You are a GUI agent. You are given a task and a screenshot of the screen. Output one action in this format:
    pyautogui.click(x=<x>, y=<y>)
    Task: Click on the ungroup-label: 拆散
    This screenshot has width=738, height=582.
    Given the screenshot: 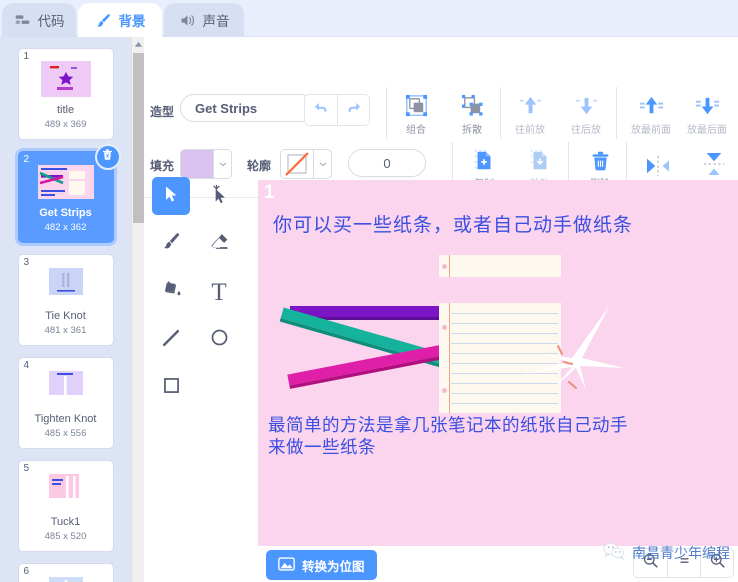 What is the action you would take?
    pyautogui.click(x=472, y=130)
    